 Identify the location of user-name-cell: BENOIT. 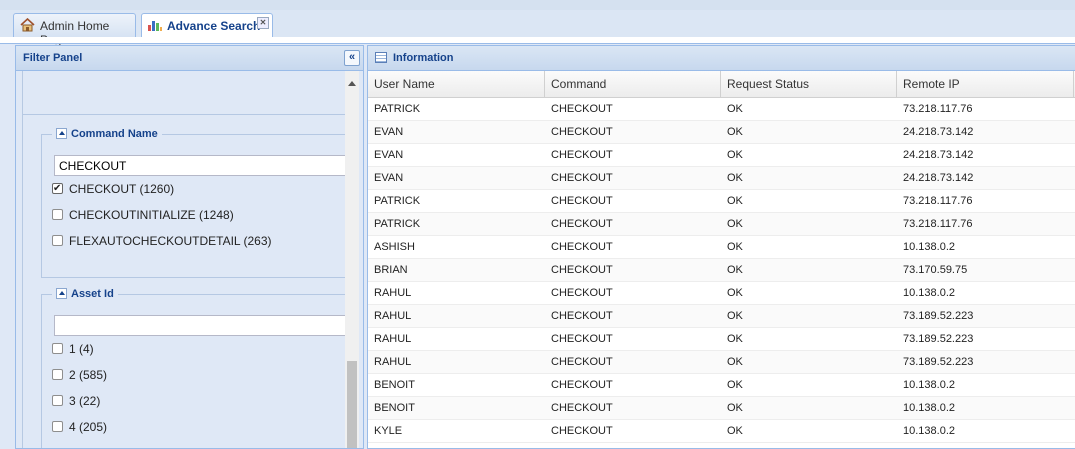
(394, 385).